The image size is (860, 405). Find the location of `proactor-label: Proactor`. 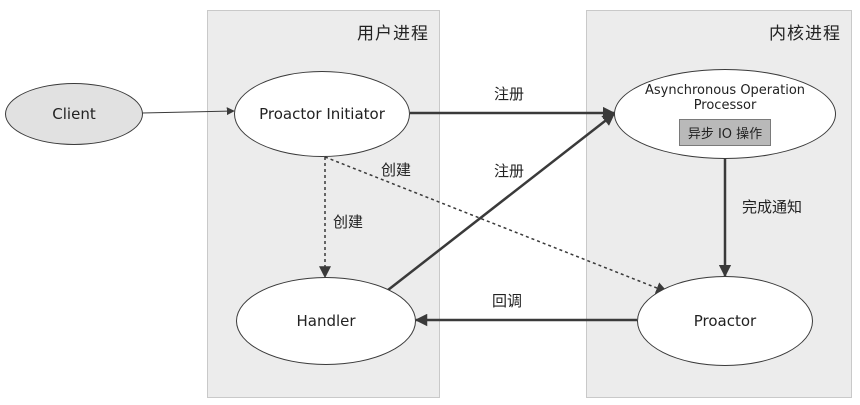

proactor-label: Proactor is located at coordinates (725, 321).